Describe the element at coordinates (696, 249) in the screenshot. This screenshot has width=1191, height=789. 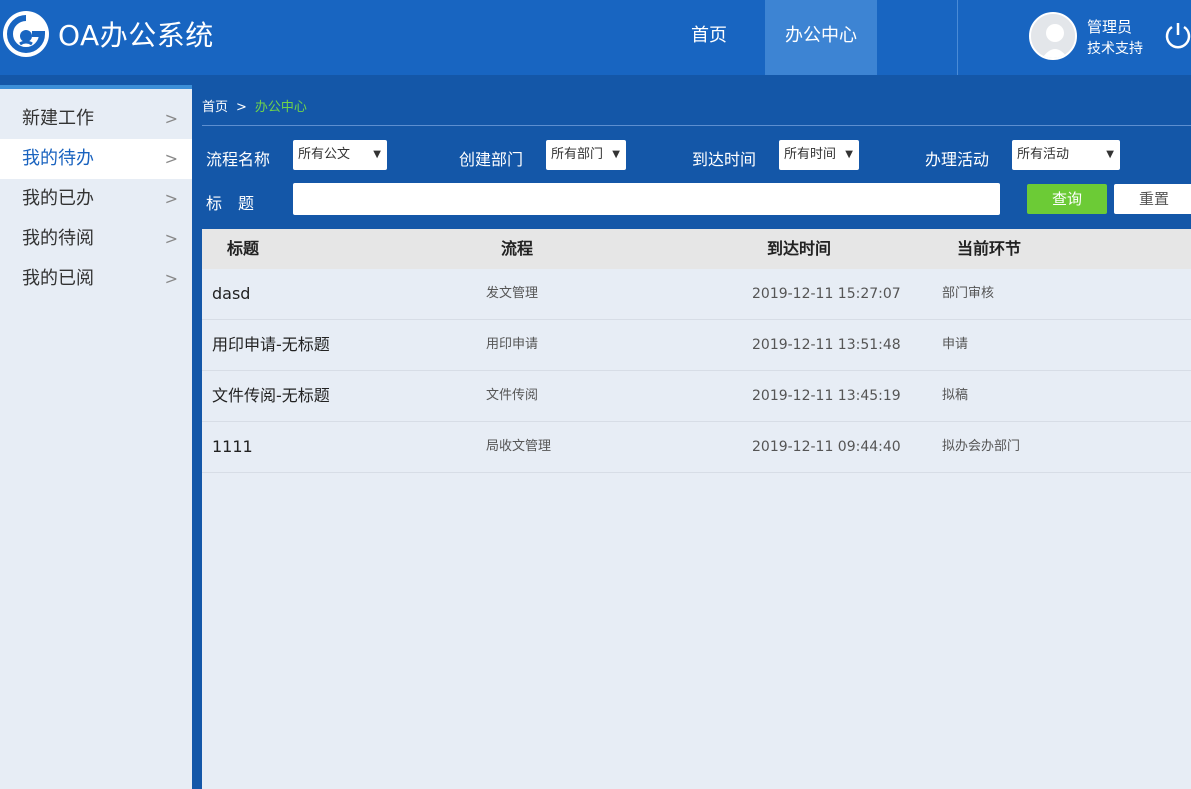
I see `table-header: 标题 流程 到达时间 当前环节` at that location.